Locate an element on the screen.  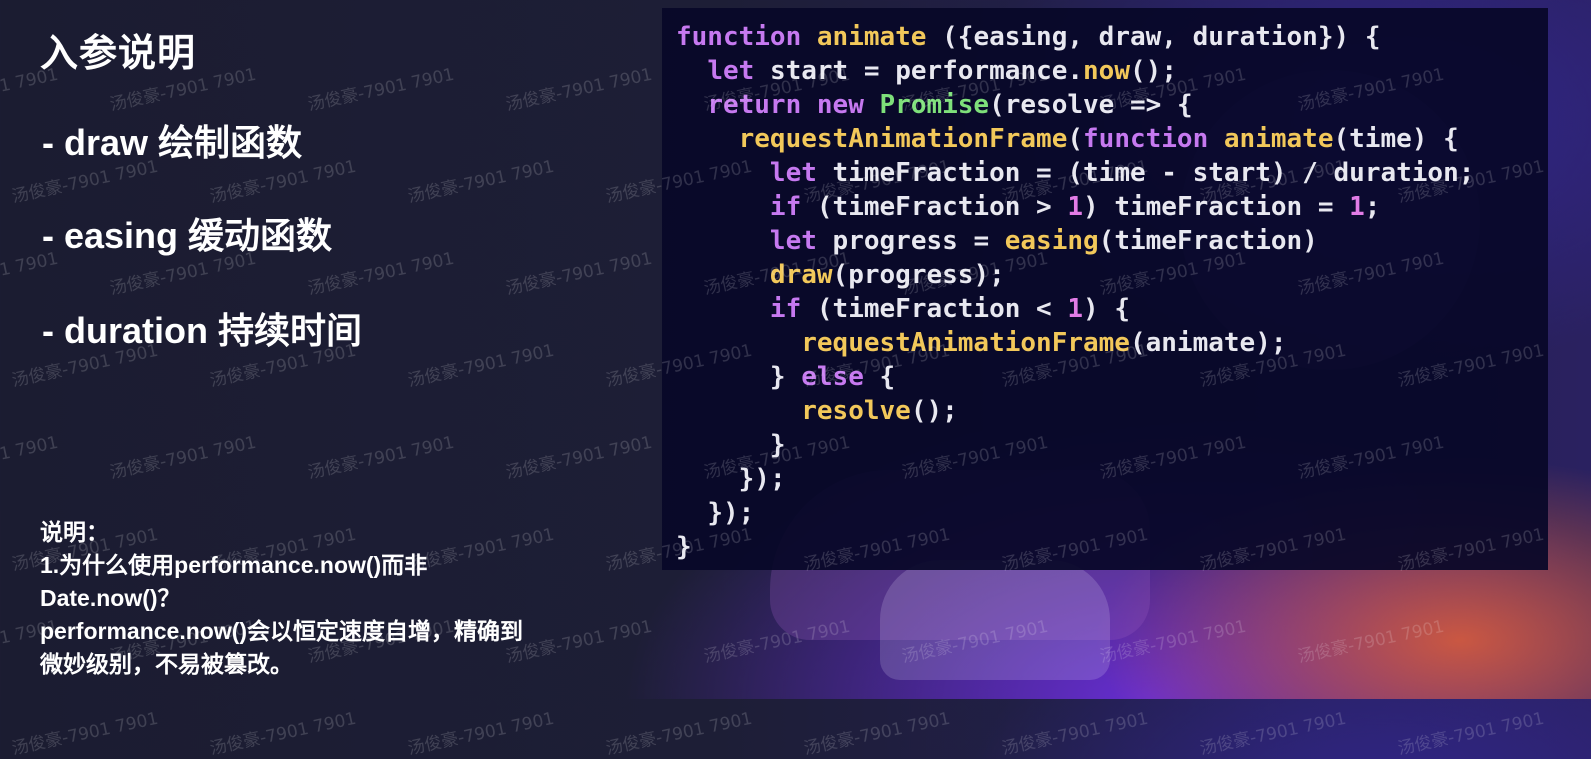
note-line: 微妙级别，不易被篡改。 is located at coordinates (166, 664).